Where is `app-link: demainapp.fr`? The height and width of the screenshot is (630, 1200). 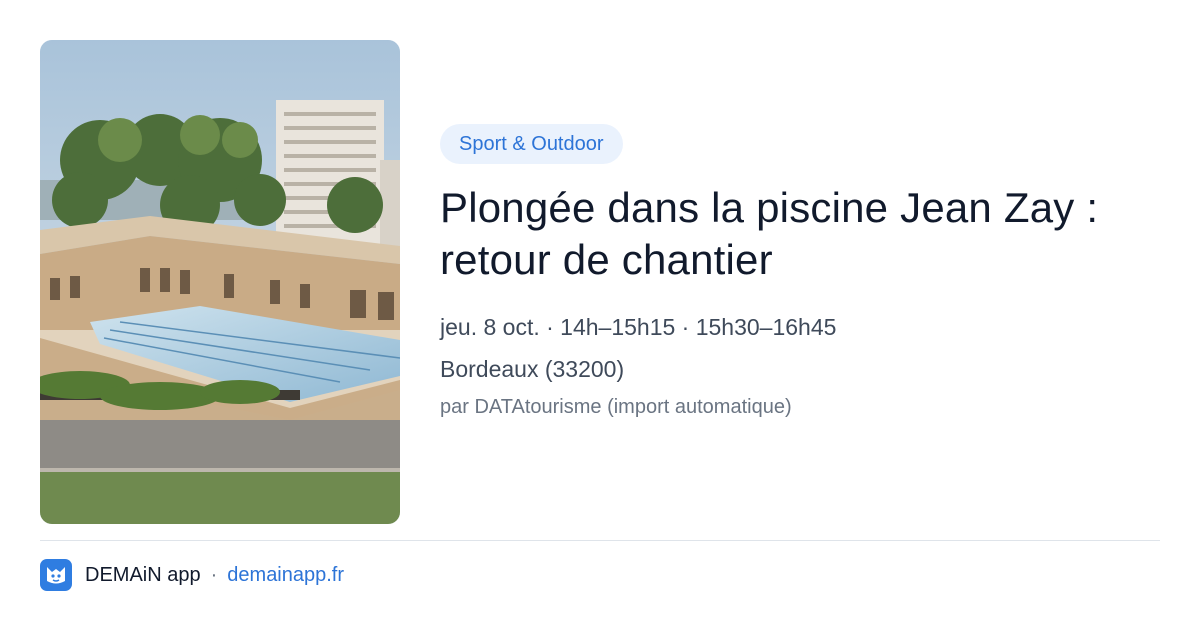
app-link: demainapp.fr is located at coordinates (285, 575).